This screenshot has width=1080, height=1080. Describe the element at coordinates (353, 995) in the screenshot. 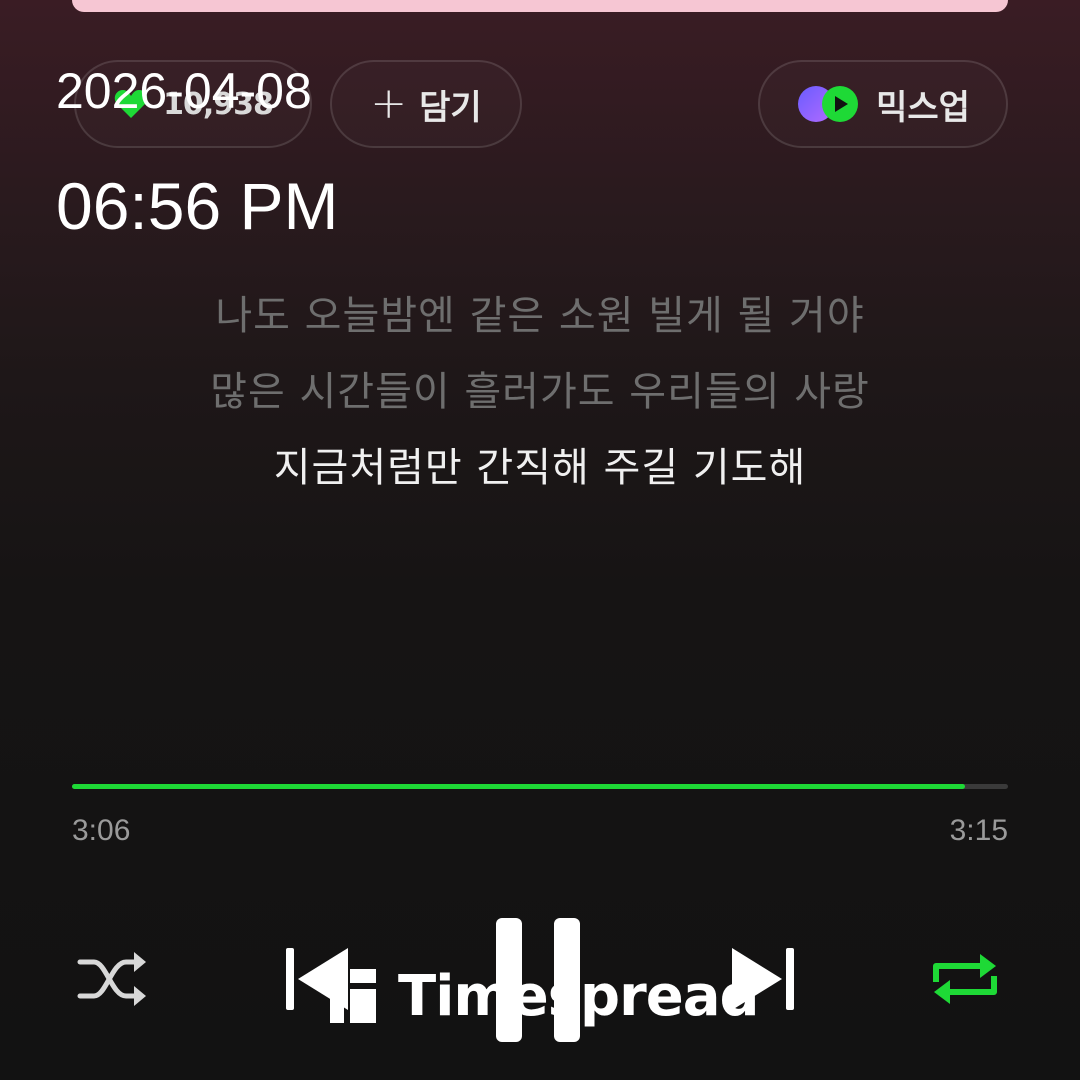

I see `timespread-logo-icon` at that location.